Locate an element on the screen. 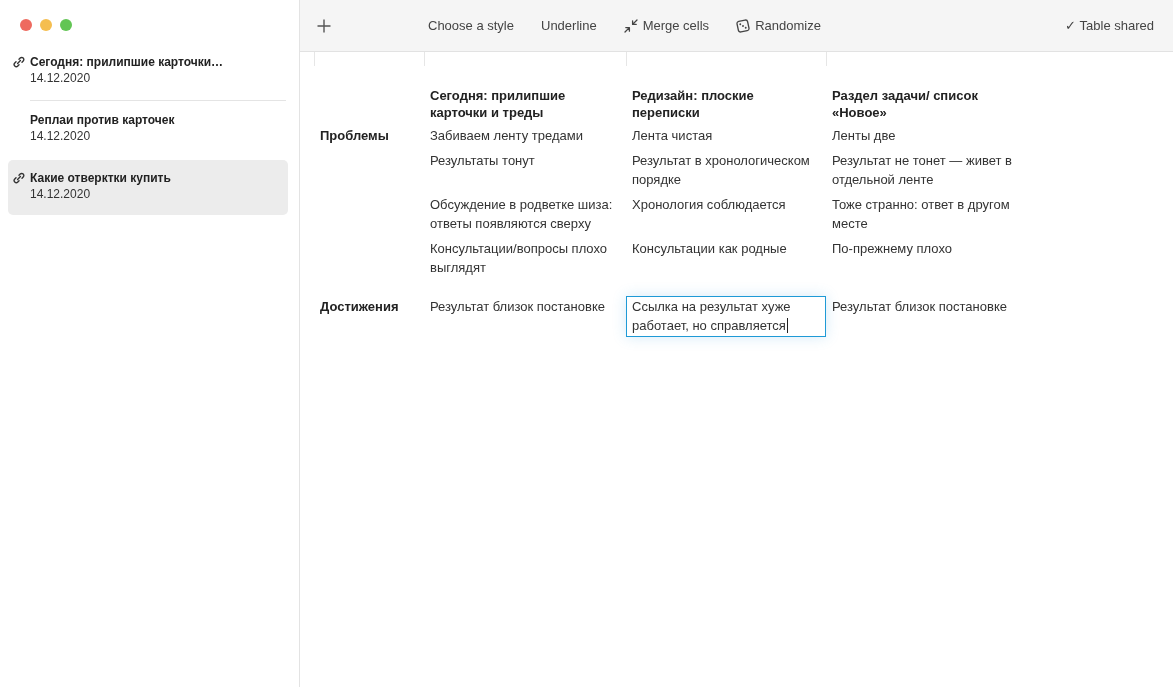 The height and width of the screenshot is (687, 1173). row-label: Достижения is located at coordinates (359, 306).